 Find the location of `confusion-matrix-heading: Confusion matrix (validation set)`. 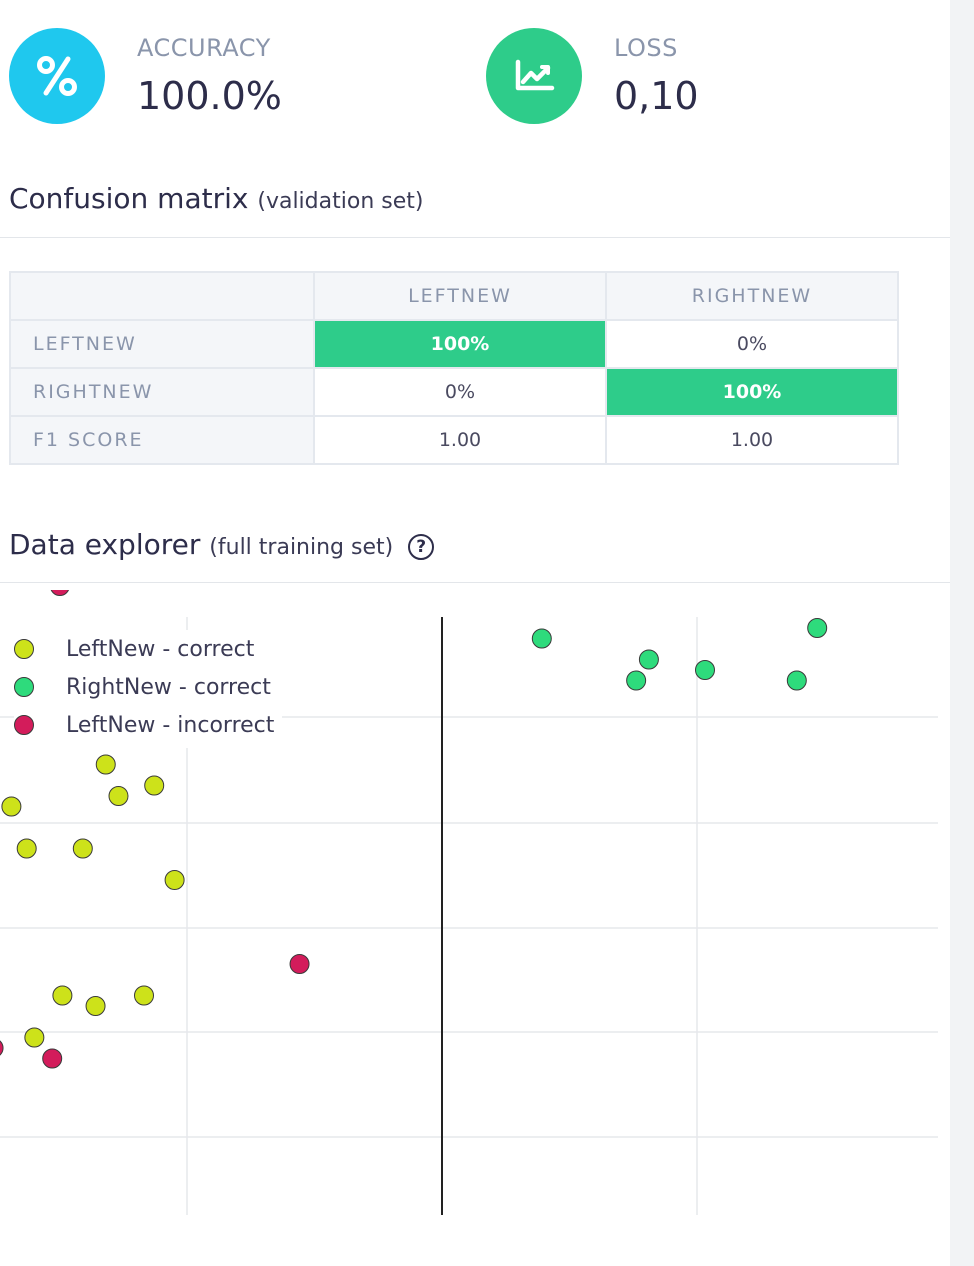

confusion-matrix-heading: Confusion matrix (validation set) is located at coordinates (216, 198).